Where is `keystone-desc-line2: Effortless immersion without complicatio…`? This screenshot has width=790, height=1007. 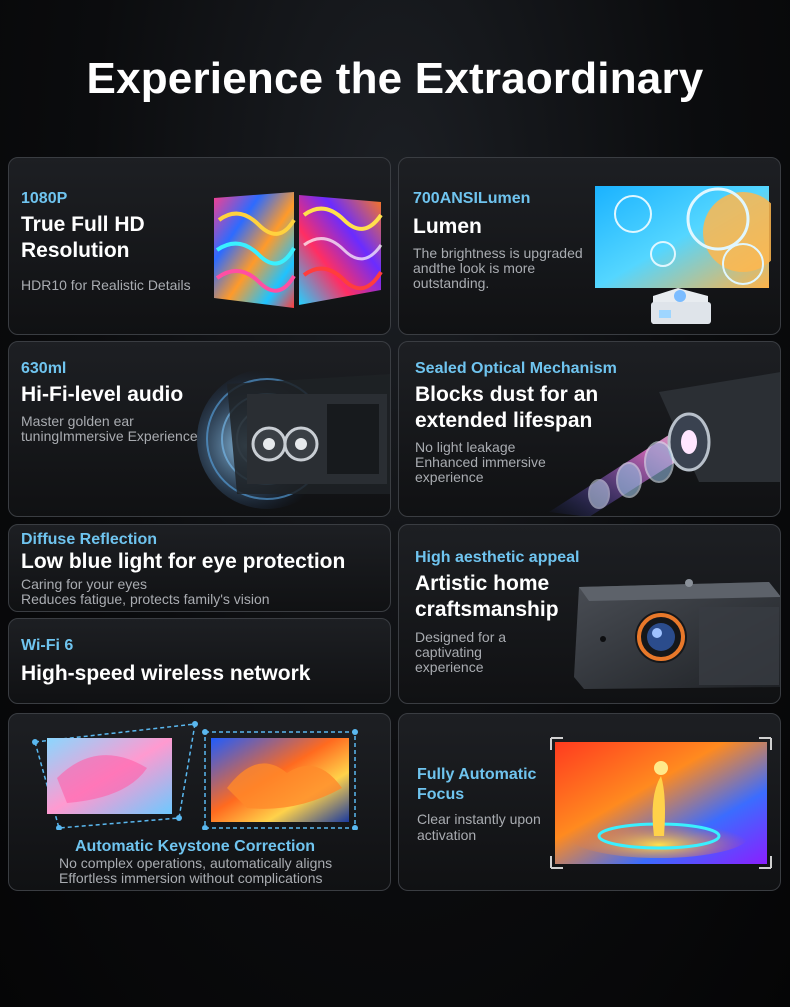 keystone-desc-line2: Effortless immersion without complicatio… is located at coordinates (191, 878).